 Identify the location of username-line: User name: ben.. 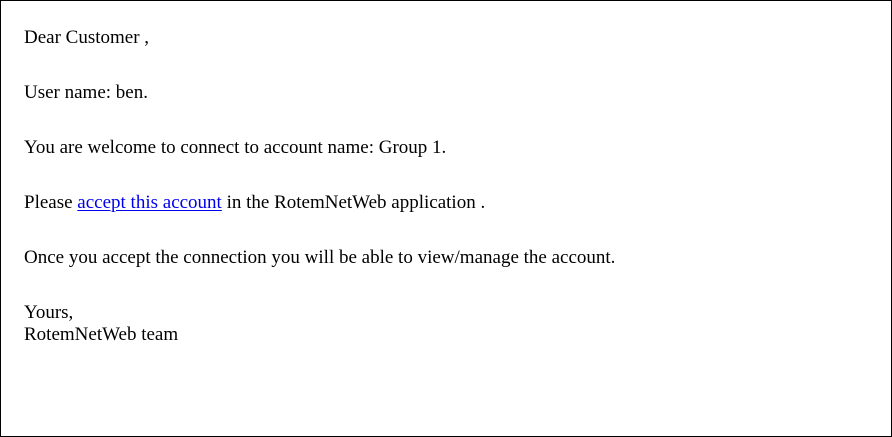
(86, 92).